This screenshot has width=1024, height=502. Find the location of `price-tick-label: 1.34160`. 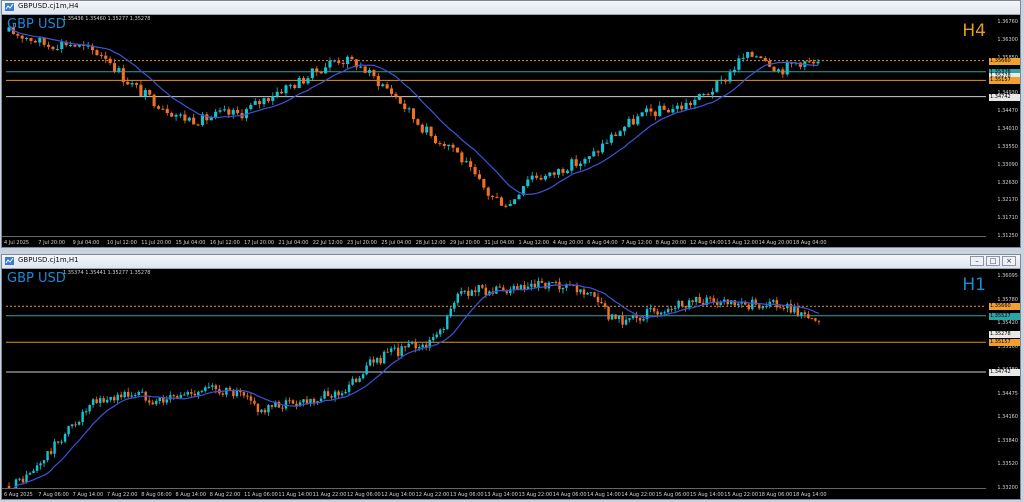

price-tick-label: 1.34160 is located at coordinates (1007, 417).